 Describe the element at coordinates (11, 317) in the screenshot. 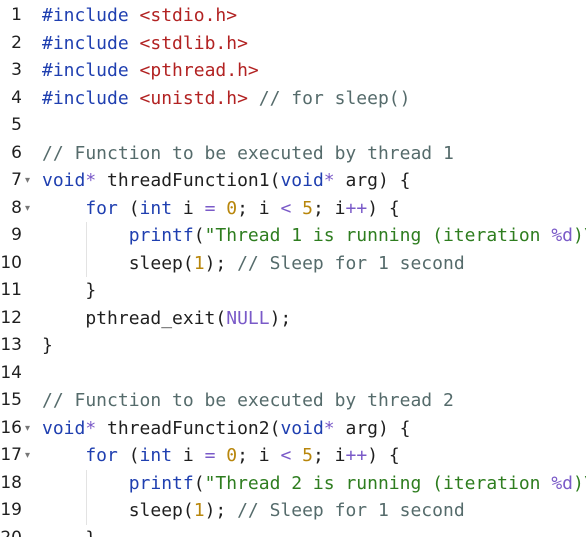

I see `line-number: 12` at that location.